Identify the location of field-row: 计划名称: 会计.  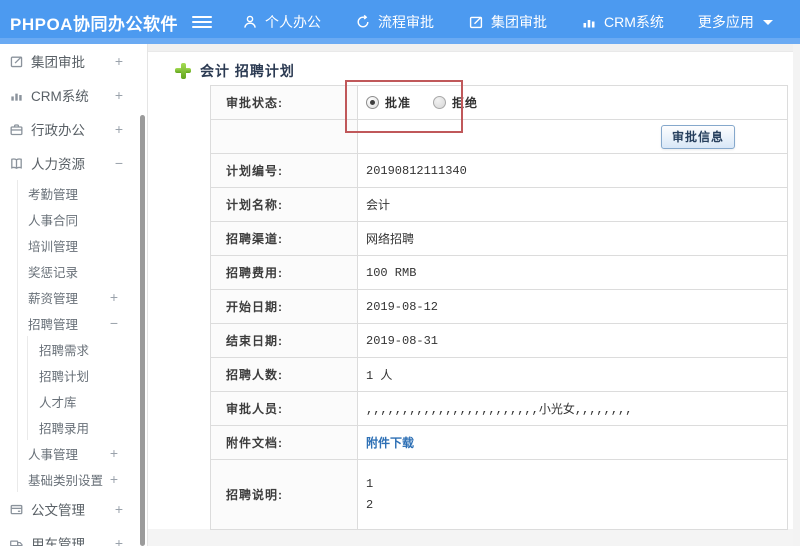
(499, 205).